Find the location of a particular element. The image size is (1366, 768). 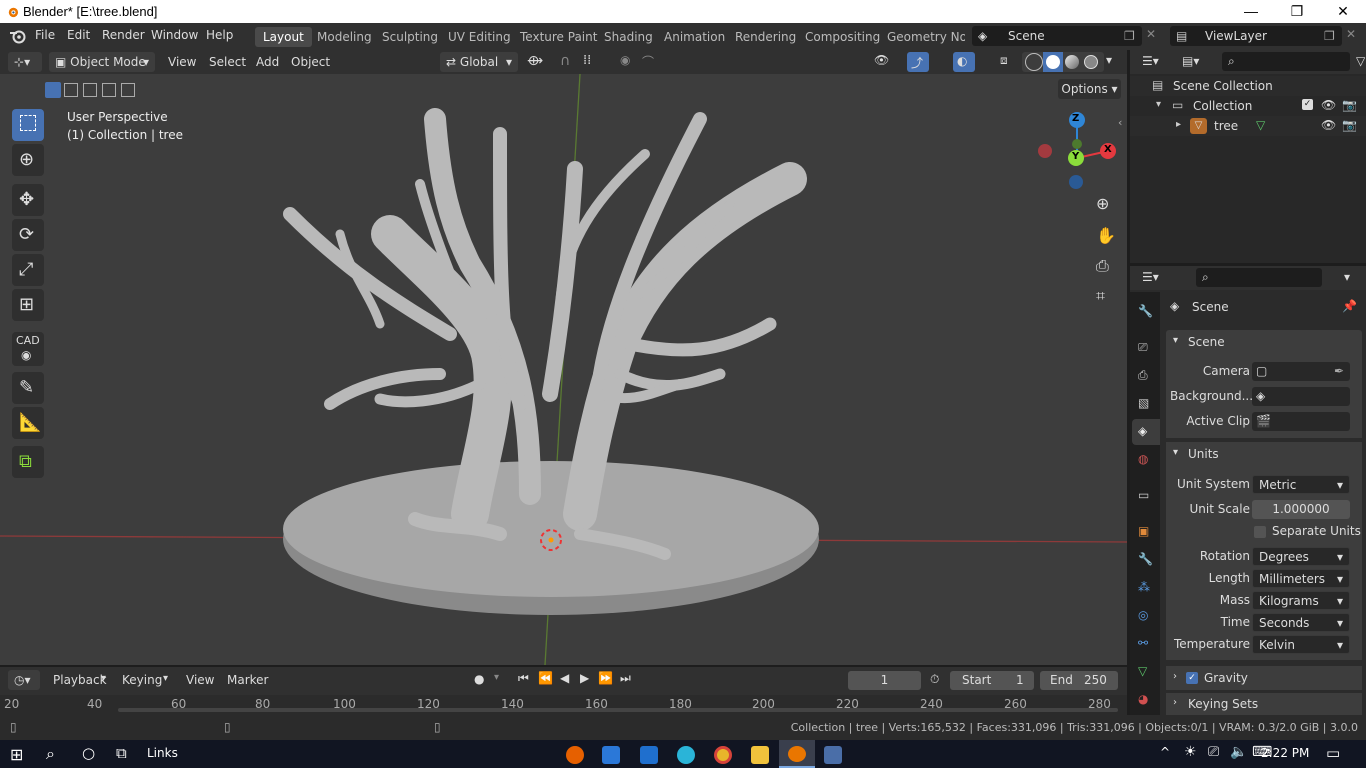

select-extend-icon is located at coordinates (71, 90).